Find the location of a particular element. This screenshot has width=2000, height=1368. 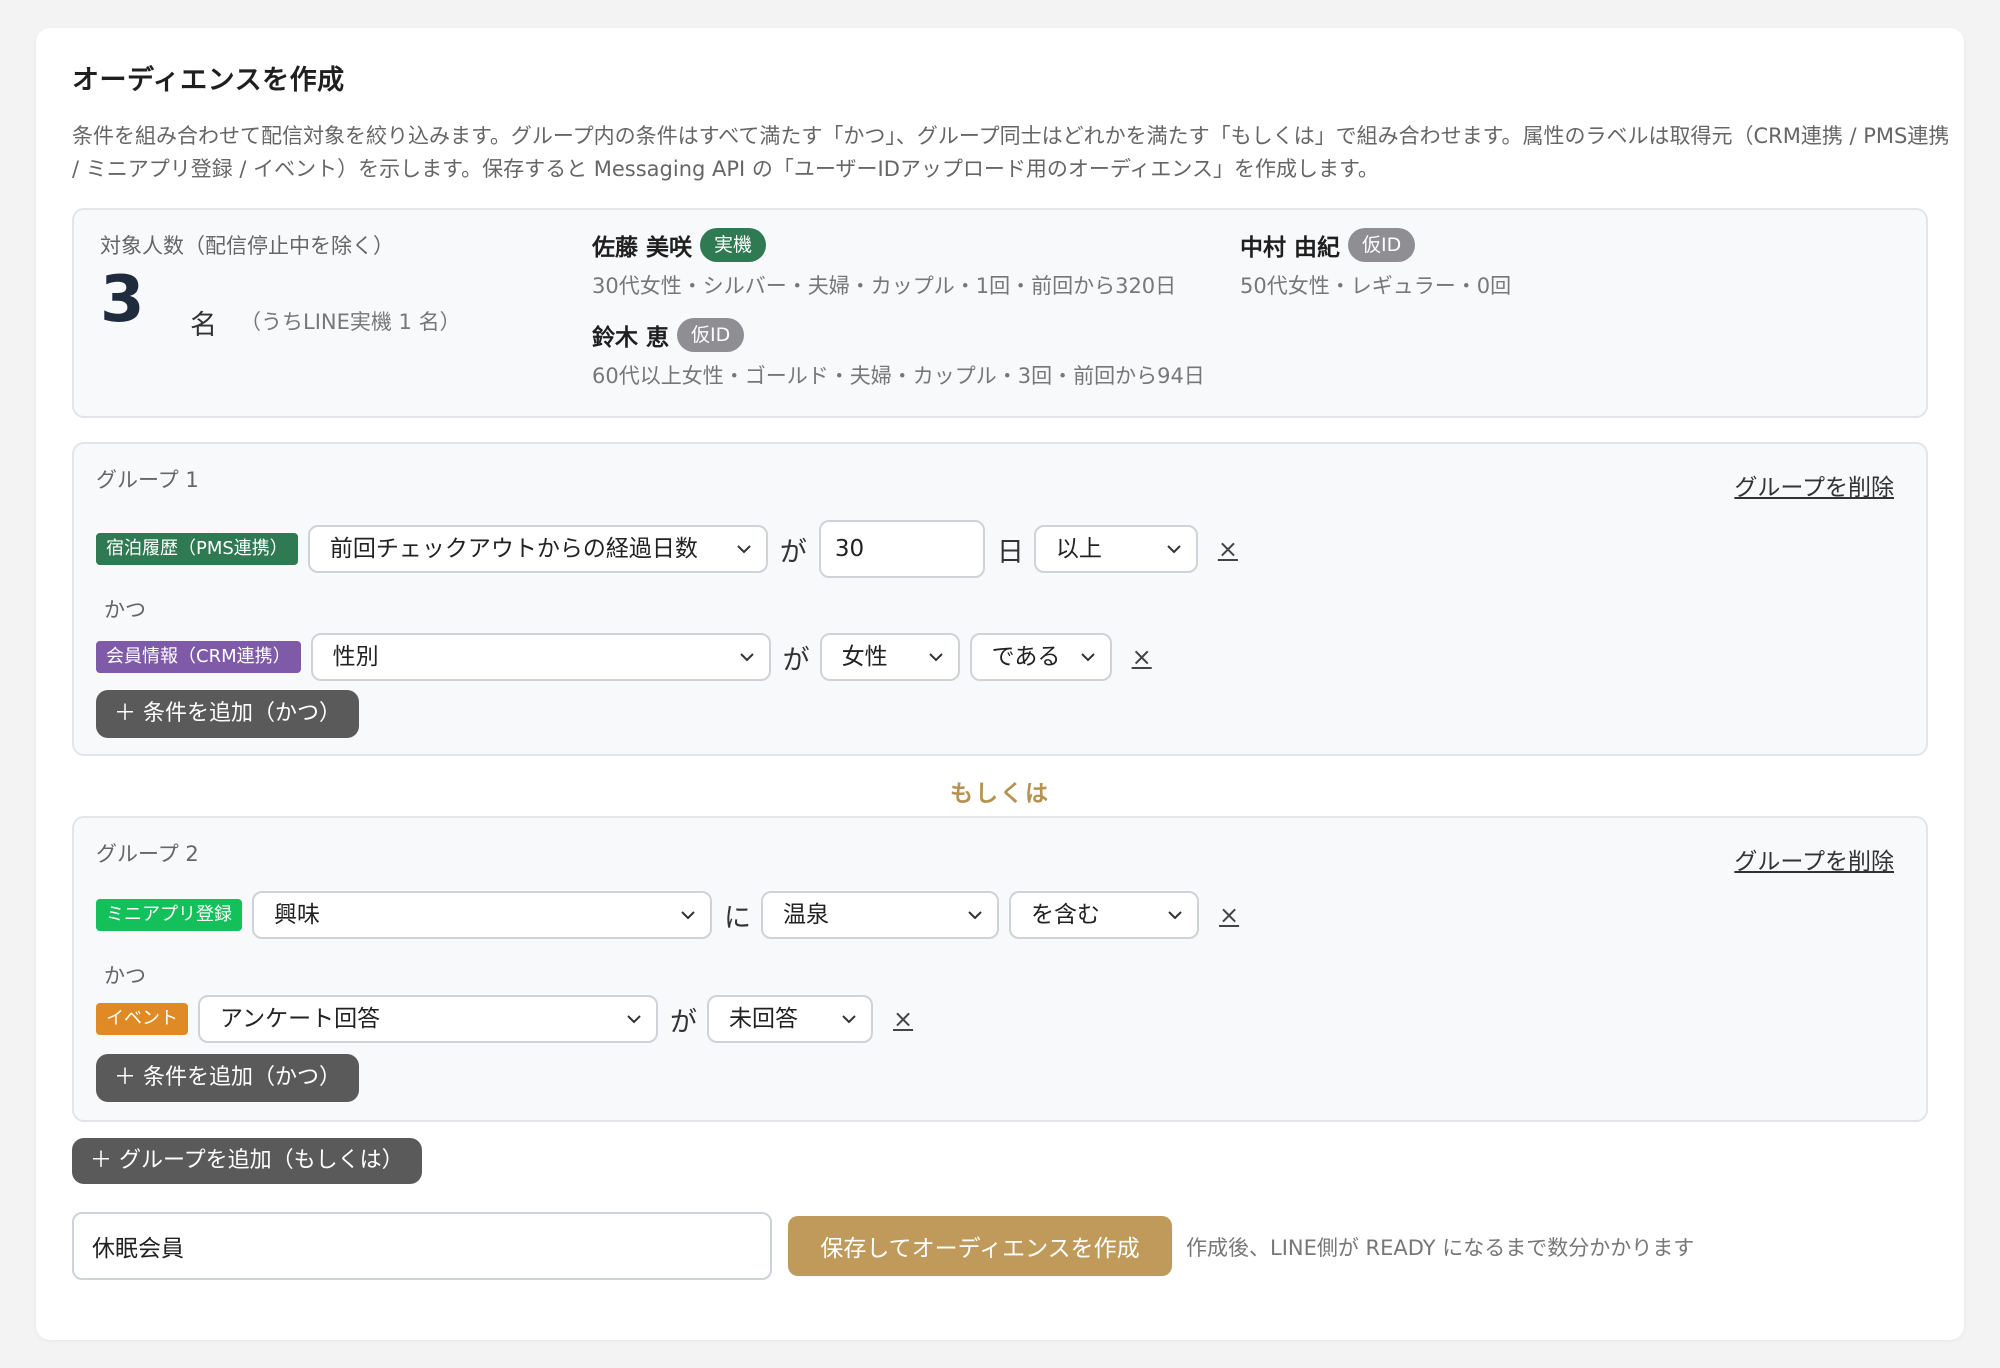

source-tag-crm: 会員情報（CRM連携） is located at coordinates (198, 657).